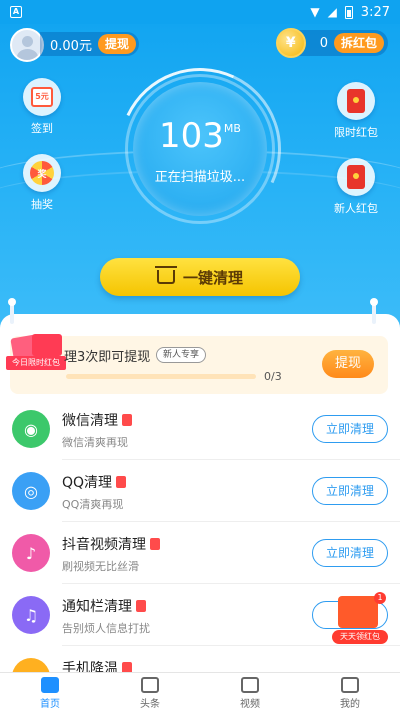  I want to click on daily-redbag-float: 1 天天领红包, so click(363, 622).